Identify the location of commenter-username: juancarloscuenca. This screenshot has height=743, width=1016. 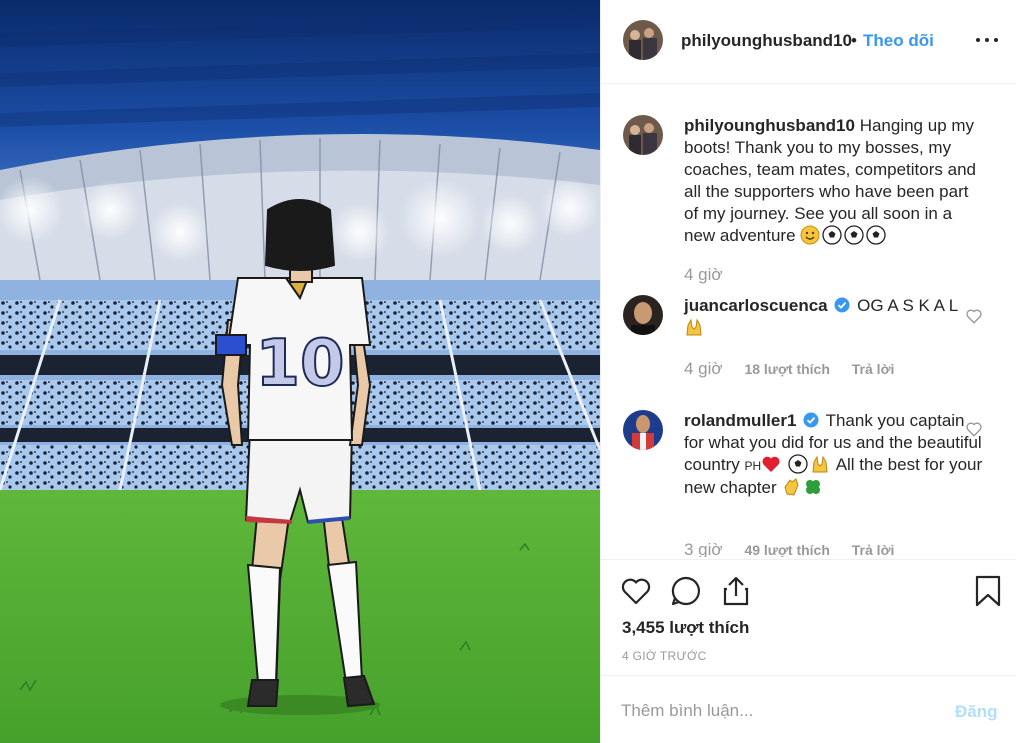
(756, 305).